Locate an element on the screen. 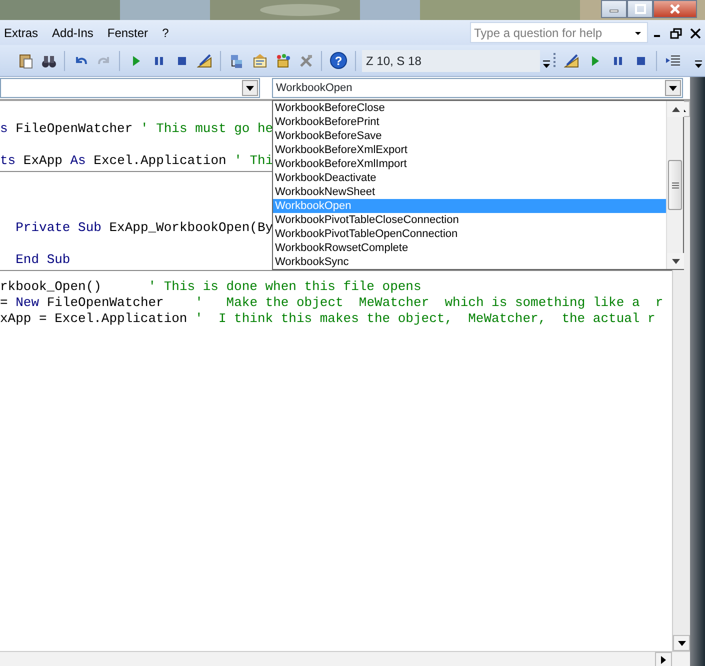 This screenshot has height=666, width=705. code-text: = is located at coordinates (4, 302).